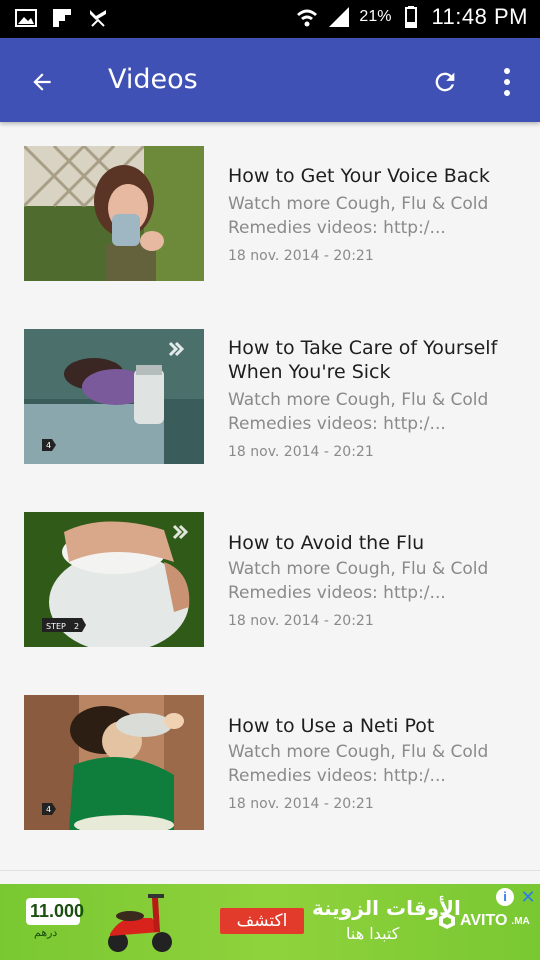  Describe the element at coordinates (262, 921) in the screenshot. I see `ad-cta-button: اكتشف` at that location.